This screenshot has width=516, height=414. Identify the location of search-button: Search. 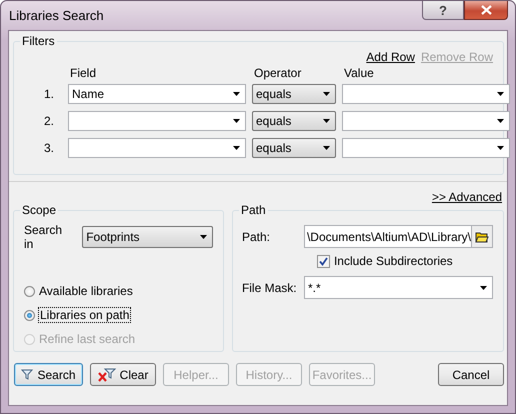
(48, 374).